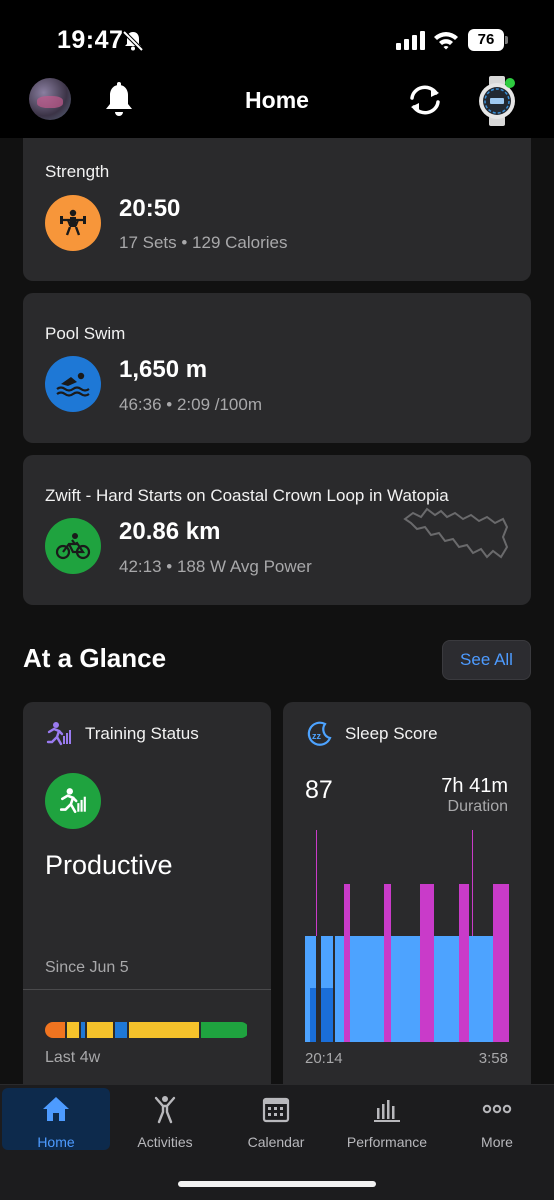 Image resolution: width=554 pixels, height=1200 pixels. I want to click on top-nav: Home, so click(277, 104).